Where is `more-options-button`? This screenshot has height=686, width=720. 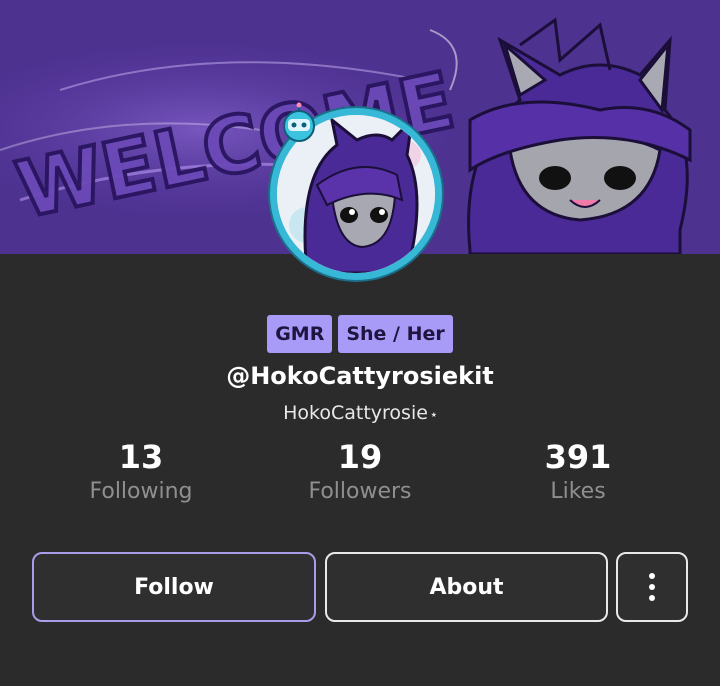
more-options-button is located at coordinates (652, 587).